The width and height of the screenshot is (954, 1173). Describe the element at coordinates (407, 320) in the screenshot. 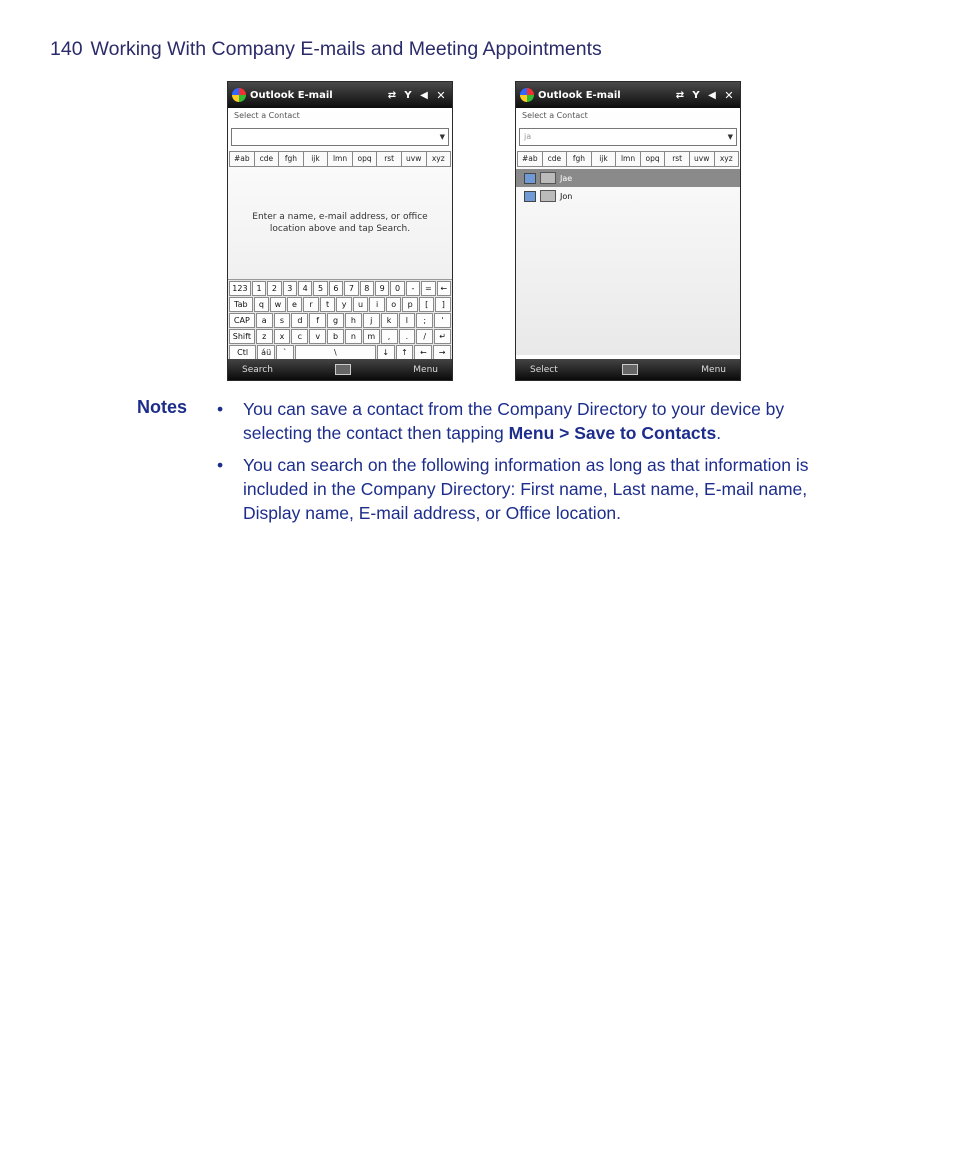

I see `key: l` at that location.